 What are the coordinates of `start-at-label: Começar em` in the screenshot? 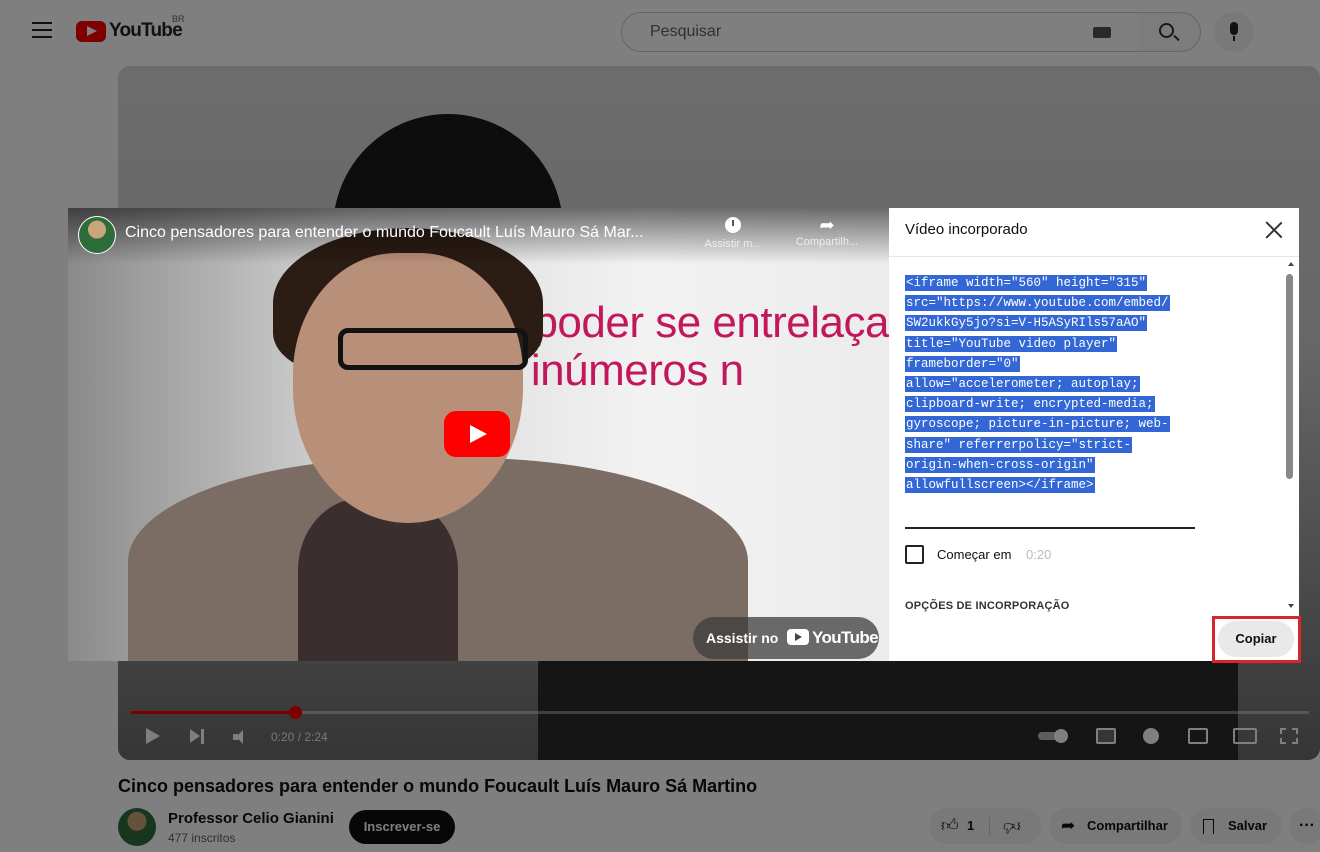 It's located at (974, 554).